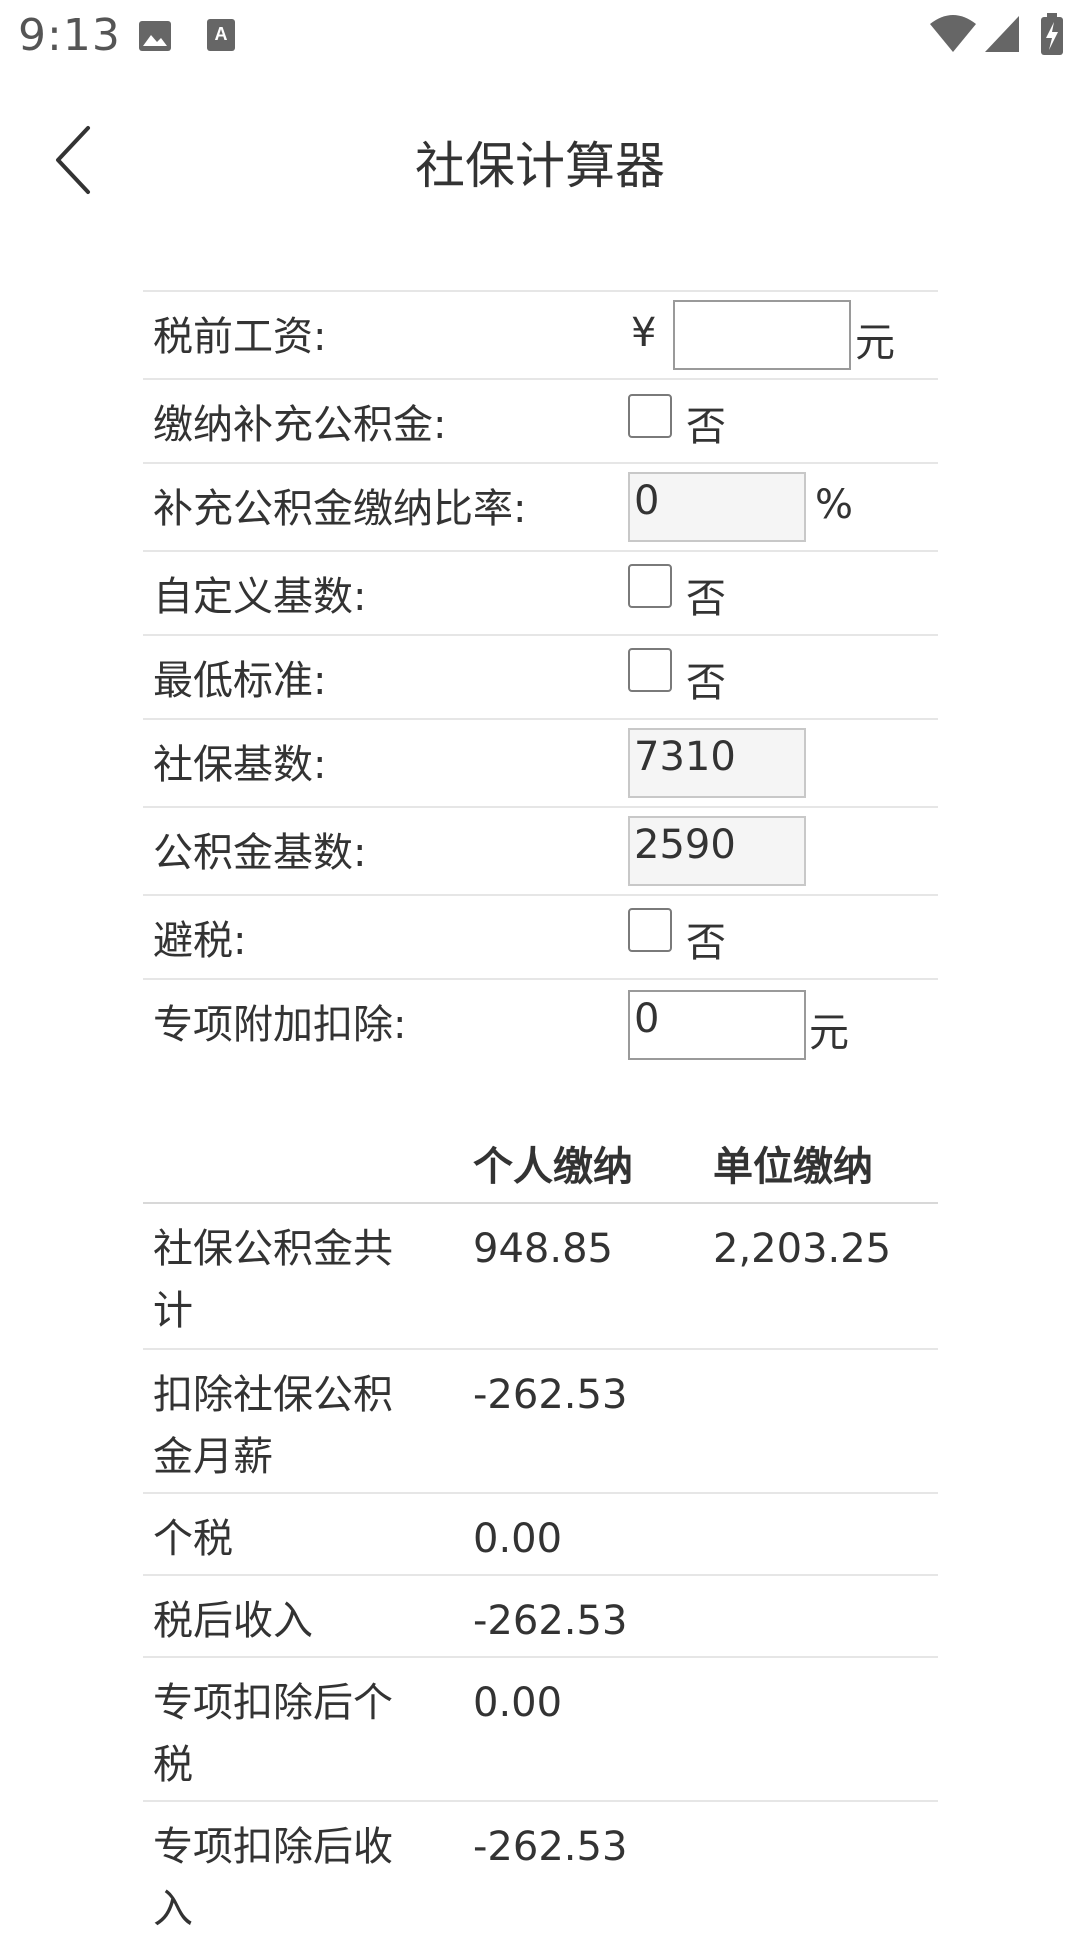  Describe the element at coordinates (875, 343) in the screenshot. I see `salary-unit: 元` at that location.